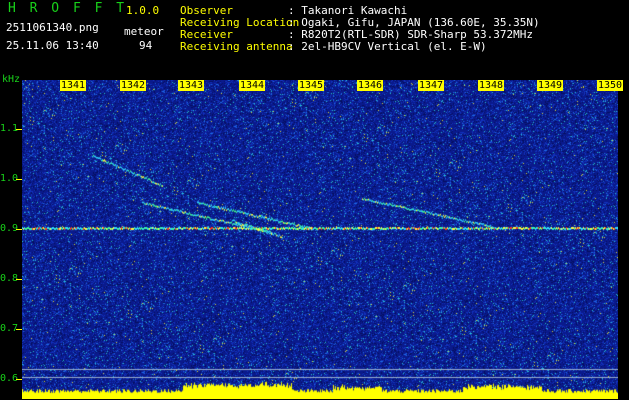 The height and width of the screenshot is (400, 629). What do you see at coordinates (387, 46) in the screenshot?
I see `antenna-value: : 2el-HB9CV Vertical (el. E-W)` at bounding box center [387, 46].